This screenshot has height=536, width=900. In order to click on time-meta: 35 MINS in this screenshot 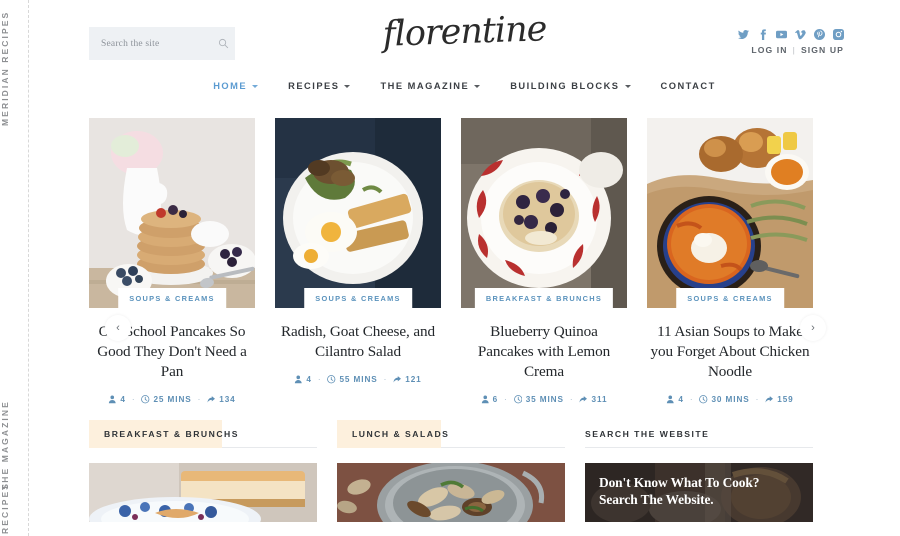, I will do `click(538, 400)`.